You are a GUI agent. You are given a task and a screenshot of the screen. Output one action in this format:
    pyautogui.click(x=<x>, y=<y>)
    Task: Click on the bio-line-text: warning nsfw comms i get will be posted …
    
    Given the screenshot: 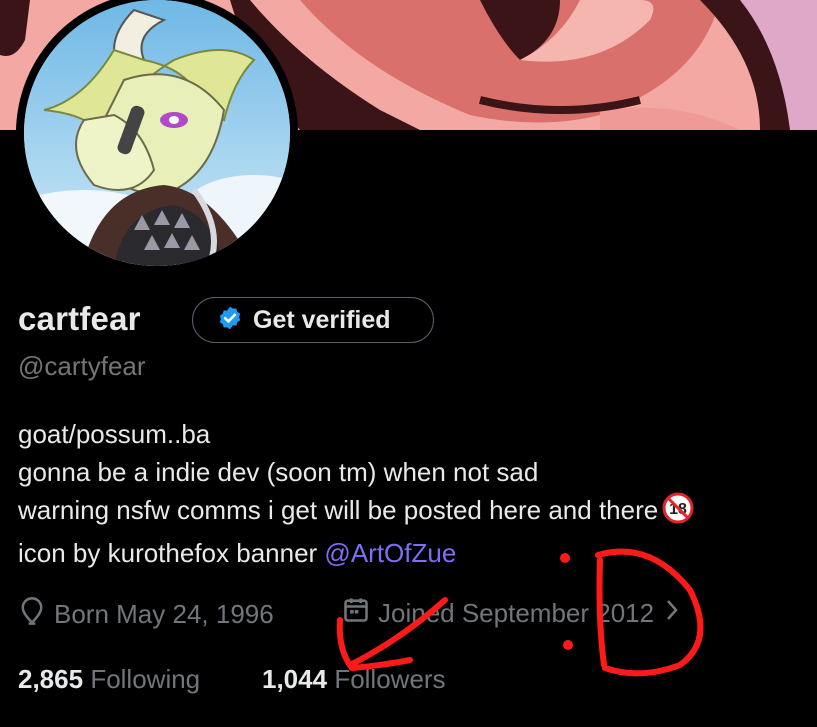 What is the action you would take?
    pyautogui.click(x=338, y=510)
    